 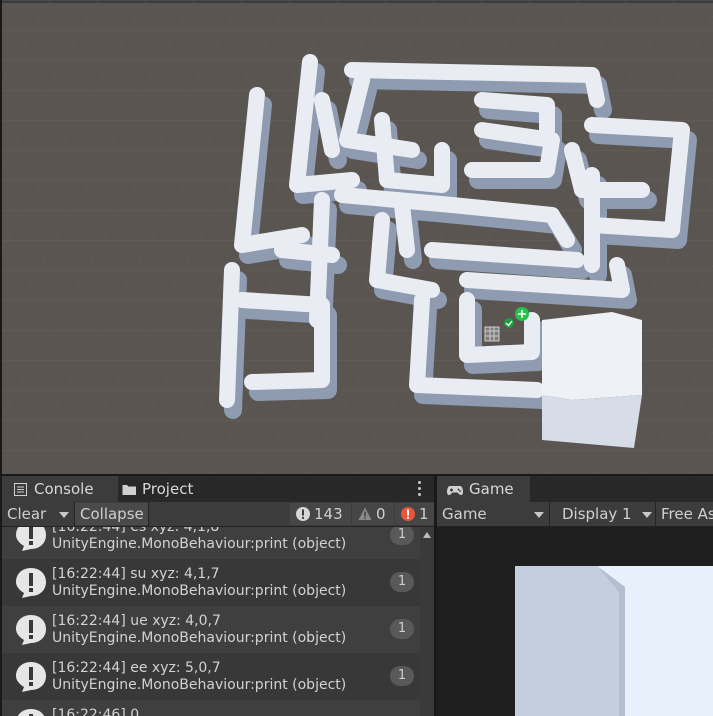 I want to click on console-toolbar: Clear Collapse 143 0 1, so click(x=218, y=514).